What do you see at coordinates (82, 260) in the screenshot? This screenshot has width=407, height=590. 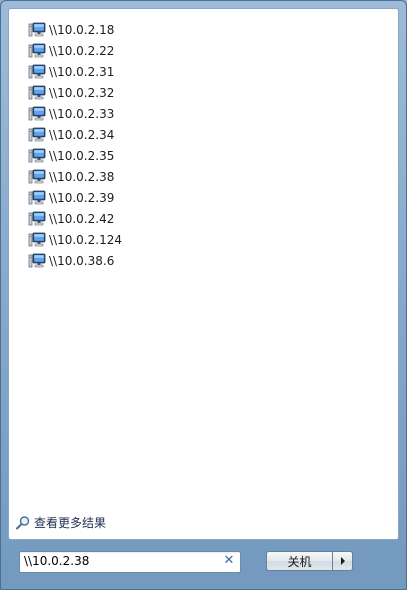 I see `result-label: \\10.0.38.6` at bounding box center [82, 260].